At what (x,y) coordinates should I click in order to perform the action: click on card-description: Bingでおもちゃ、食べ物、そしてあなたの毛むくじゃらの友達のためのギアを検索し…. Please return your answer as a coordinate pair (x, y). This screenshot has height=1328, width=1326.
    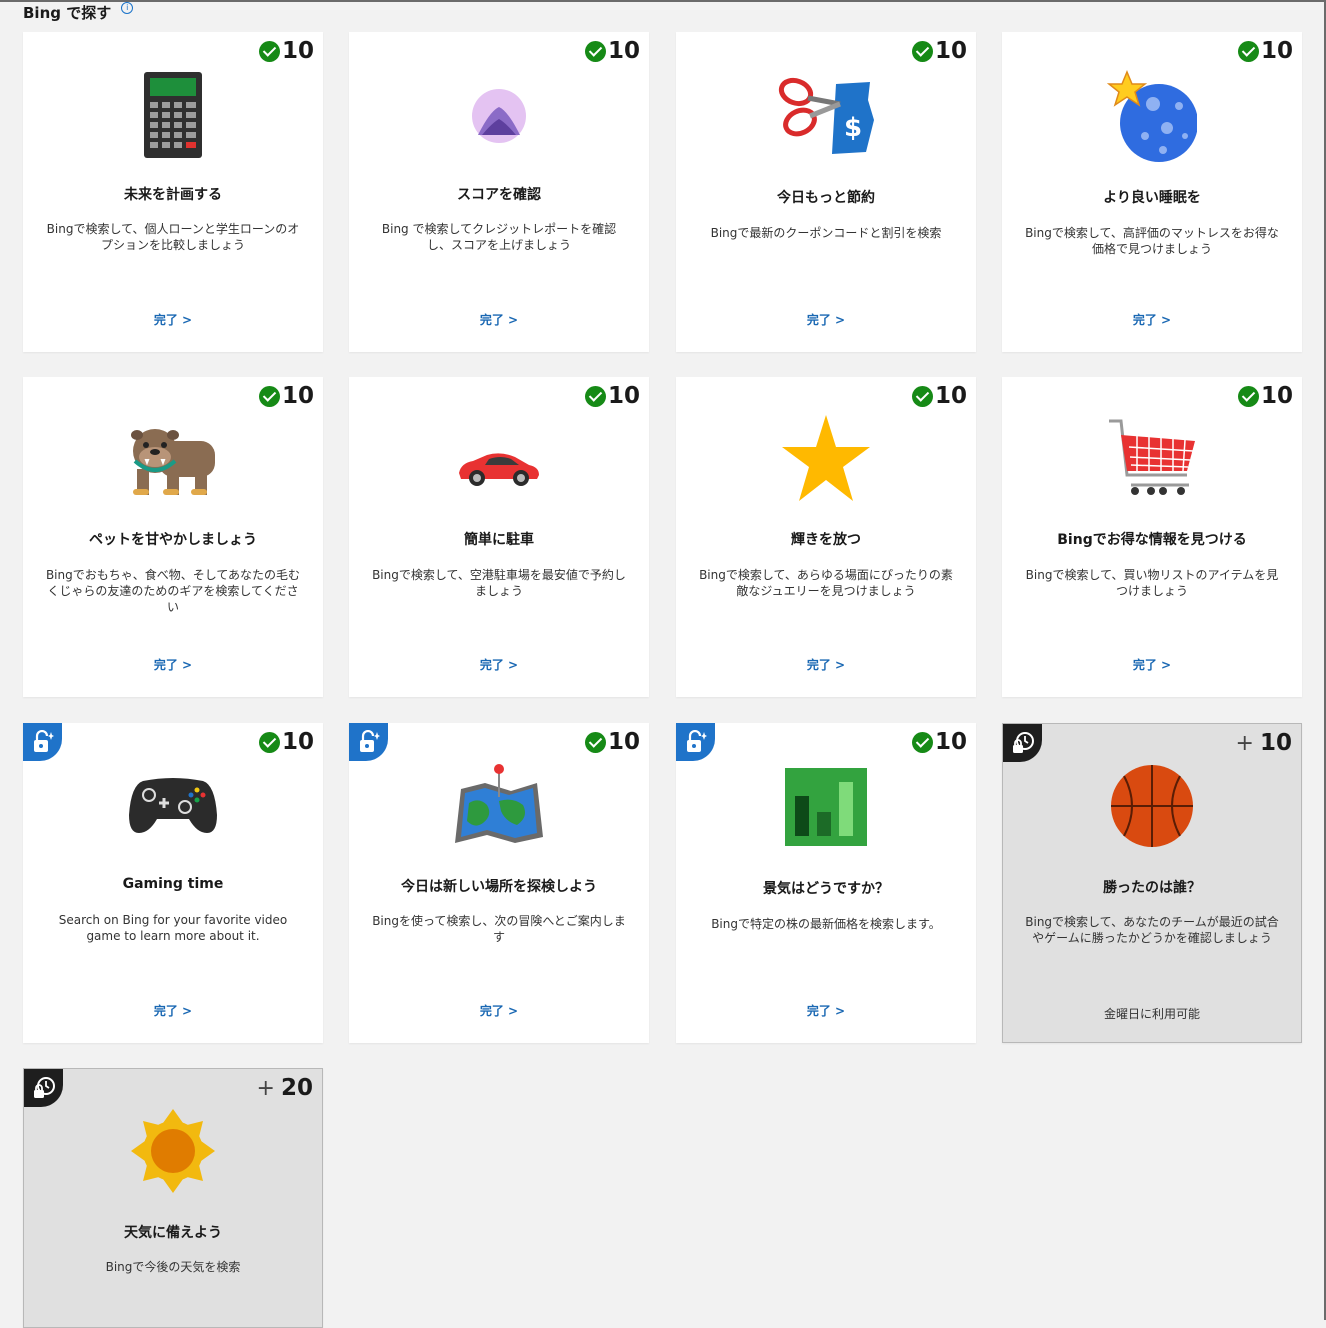
    Looking at the image, I should click on (173, 591).